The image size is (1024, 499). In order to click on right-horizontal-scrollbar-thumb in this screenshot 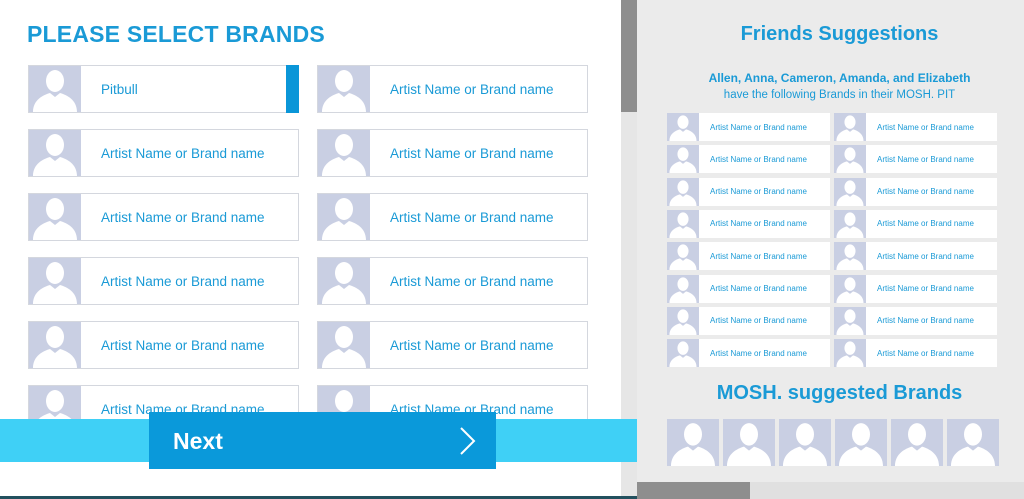, I will do `click(693, 490)`.